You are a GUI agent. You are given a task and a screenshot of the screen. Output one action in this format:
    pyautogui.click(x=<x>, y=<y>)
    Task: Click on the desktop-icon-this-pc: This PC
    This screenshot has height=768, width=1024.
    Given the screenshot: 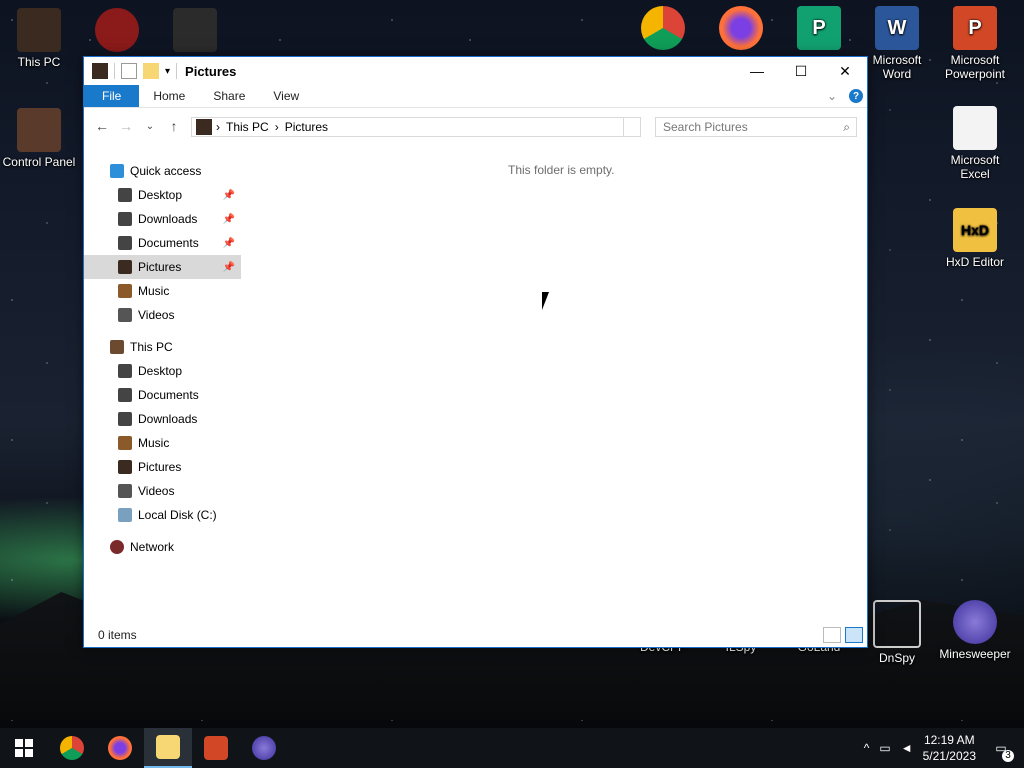 What is the action you would take?
    pyautogui.click(x=39, y=38)
    